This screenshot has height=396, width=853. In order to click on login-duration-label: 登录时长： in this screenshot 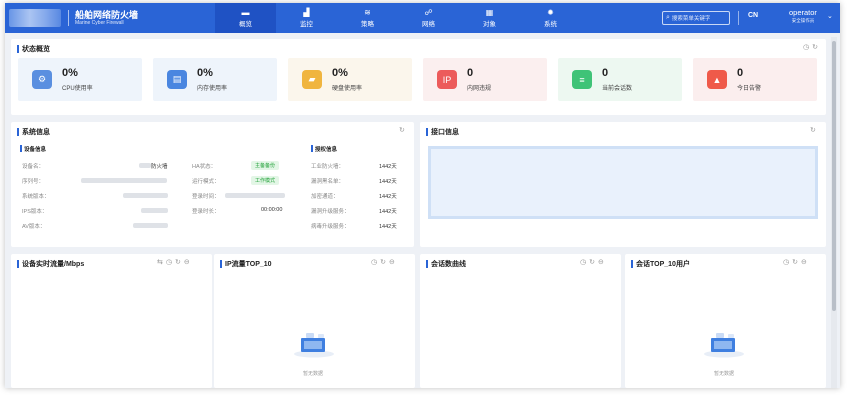, I will do `click(206, 212)`.